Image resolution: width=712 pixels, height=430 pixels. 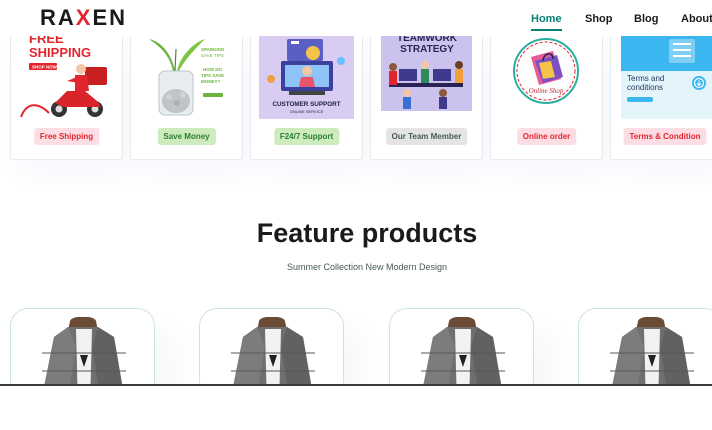 What do you see at coordinates (212, 75) in the screenshot?
I see `art-text-tips-save: TIPS SAVE` at bounding box center [212, 75].